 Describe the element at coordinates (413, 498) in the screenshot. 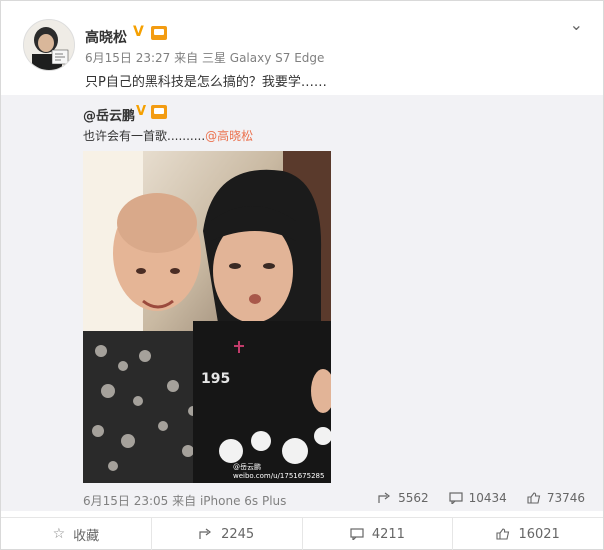

I see `repost-forward-count: 5562` at that location.